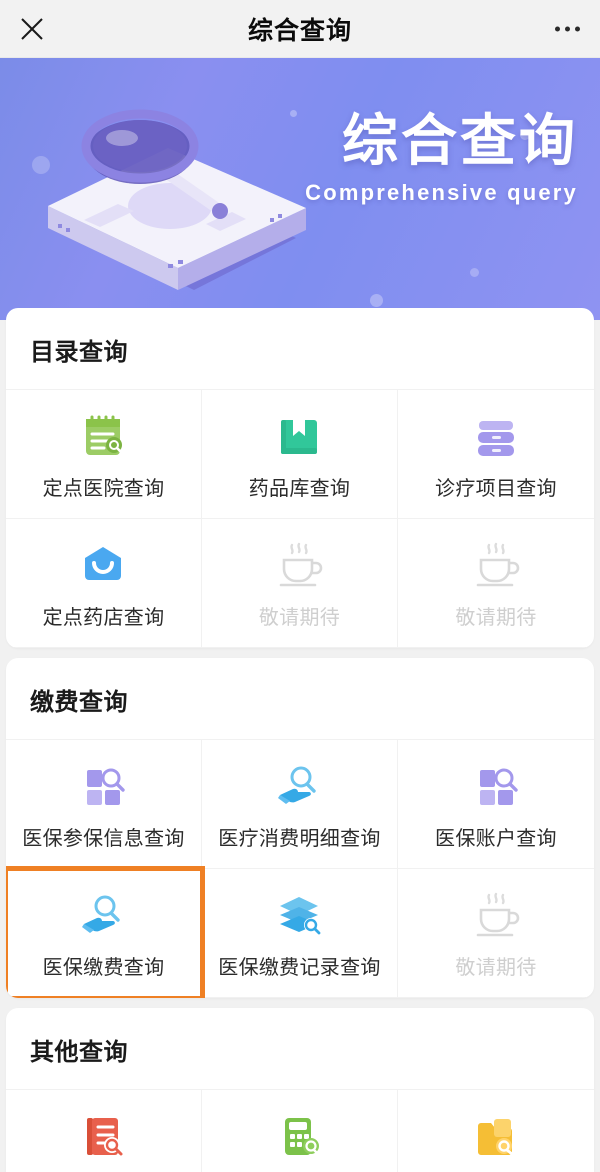 This screenshot has width=600, height=1172. What do you see at coordinates (103, 838) in the screenshot?
I see `menu-item-label: 医保参保信息查询` at bounding box center [103, 838].